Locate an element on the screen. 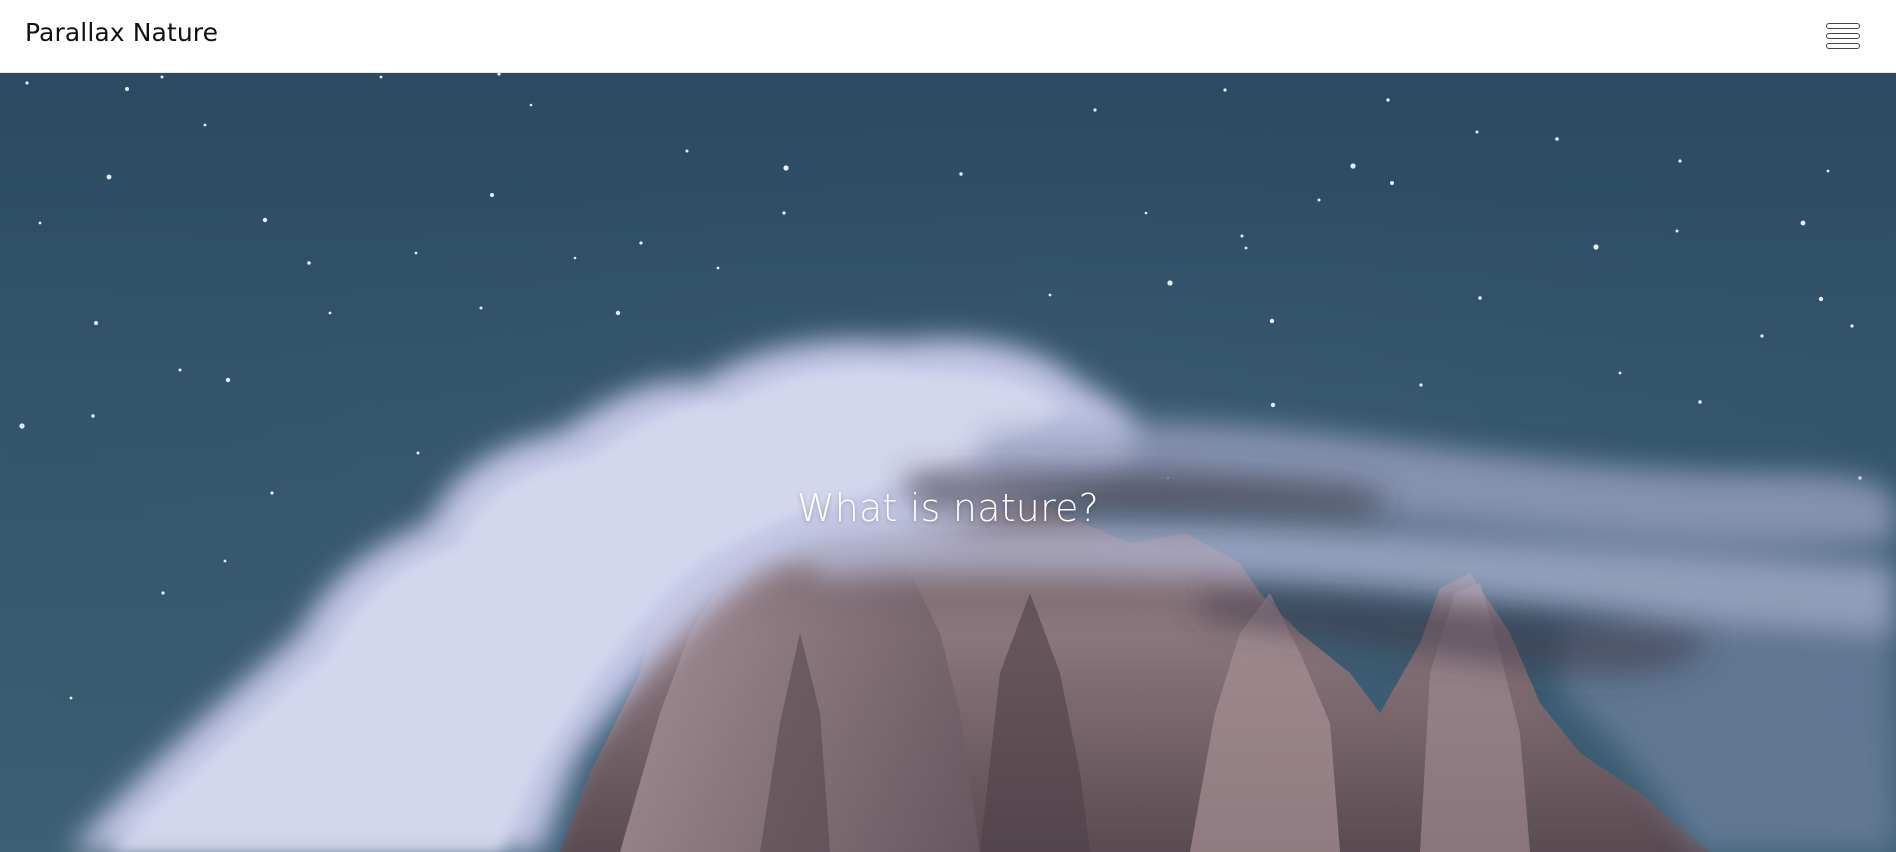 The width and height of the screenshot is (1896, 852). menu-bar-top is located at coordinates (1843, 26).